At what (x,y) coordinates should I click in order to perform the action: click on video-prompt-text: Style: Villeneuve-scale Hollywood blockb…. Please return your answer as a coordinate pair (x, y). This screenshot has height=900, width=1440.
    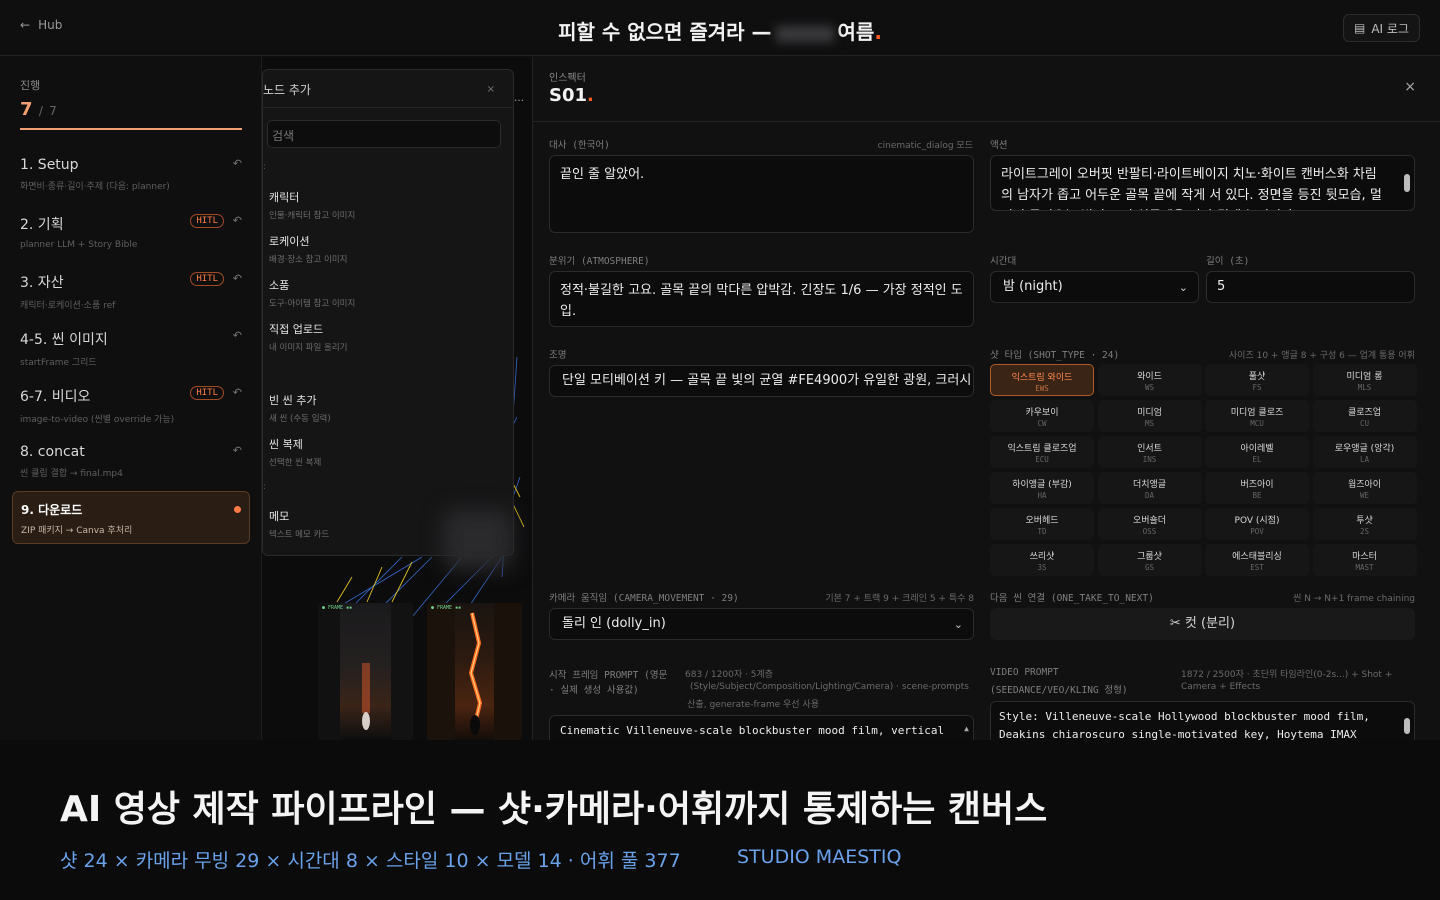
    Looking at the image, I should click on (1184, 725).